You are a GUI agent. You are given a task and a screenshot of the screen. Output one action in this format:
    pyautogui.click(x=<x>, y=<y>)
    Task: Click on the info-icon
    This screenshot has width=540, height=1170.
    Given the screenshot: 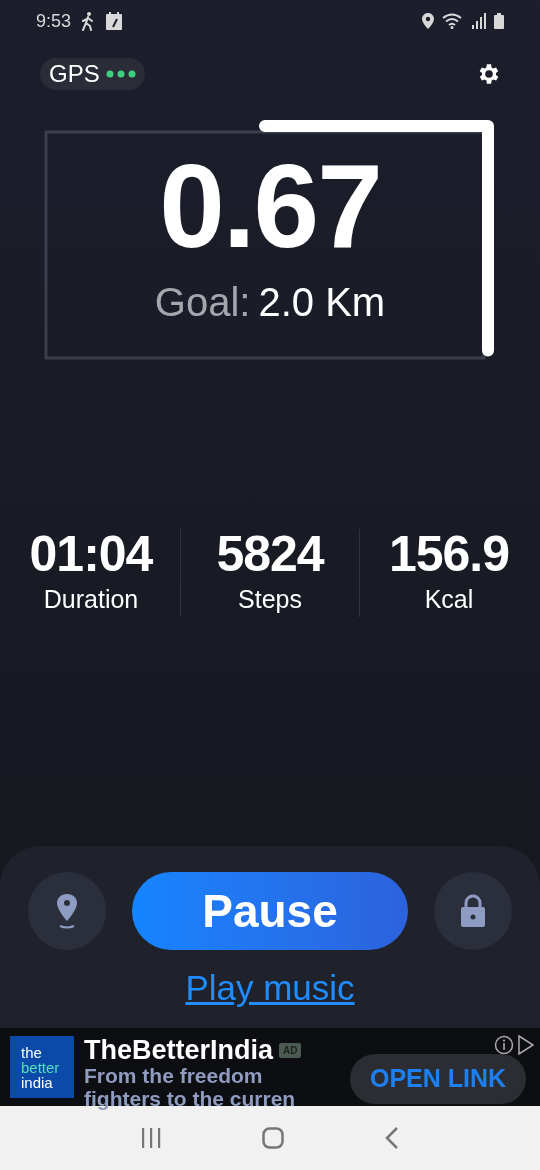 What is the action you would take?
    pyautogui.click(x=504, y=1045)
    